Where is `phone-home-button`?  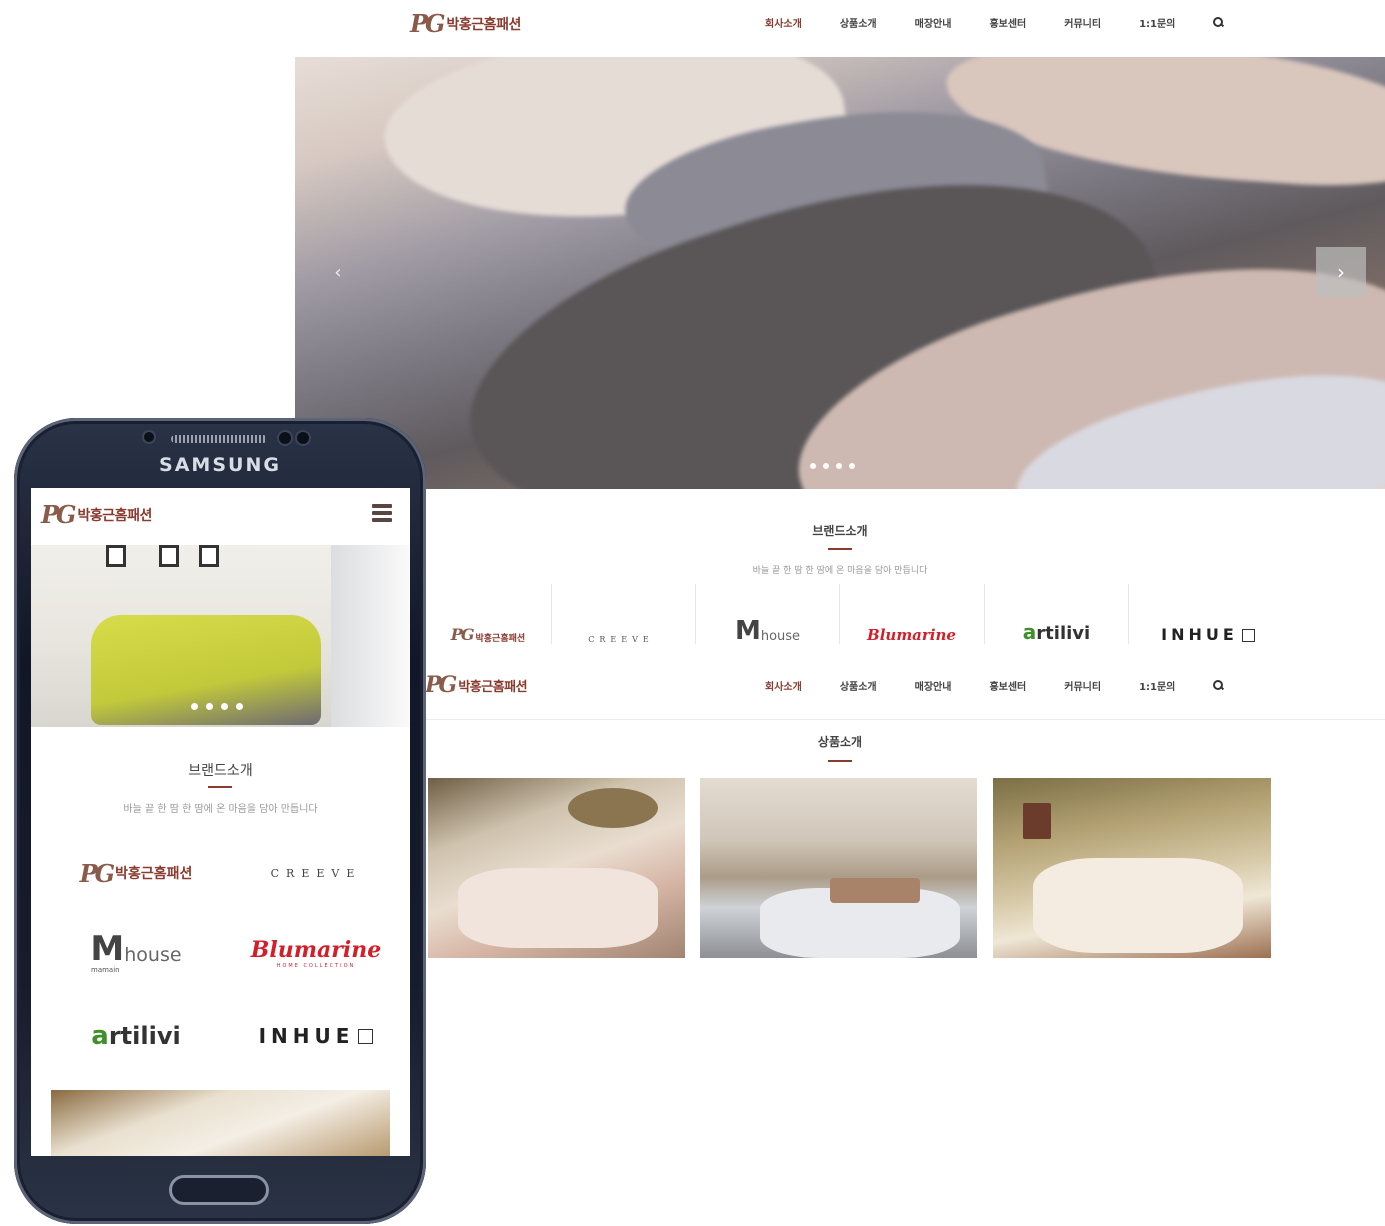 phone-home-button is located at coordinates (219, 1190).